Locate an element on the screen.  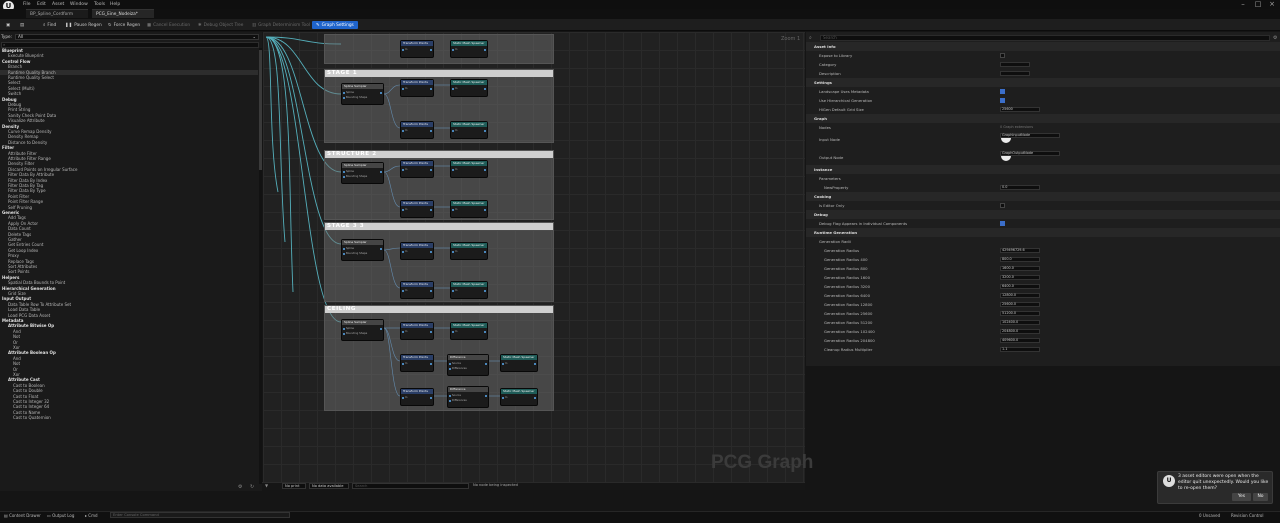
palette-category: Attribute Cast is located at coordinates (20, 379).